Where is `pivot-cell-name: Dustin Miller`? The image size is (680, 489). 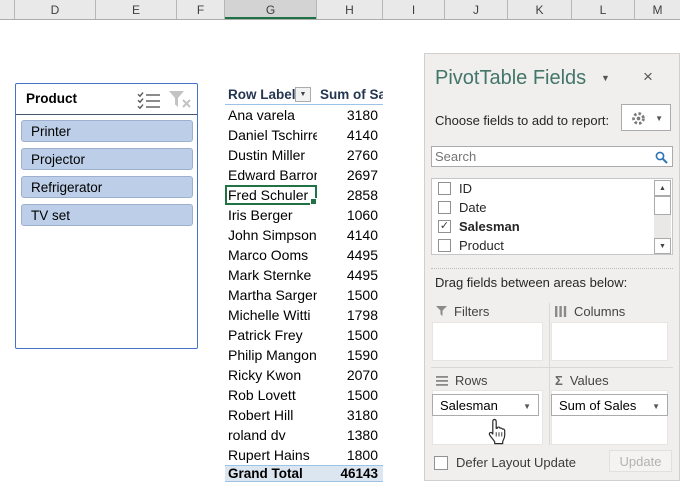
pivot-cell-name: Dustin Miller is located at coordinates (271, 155).